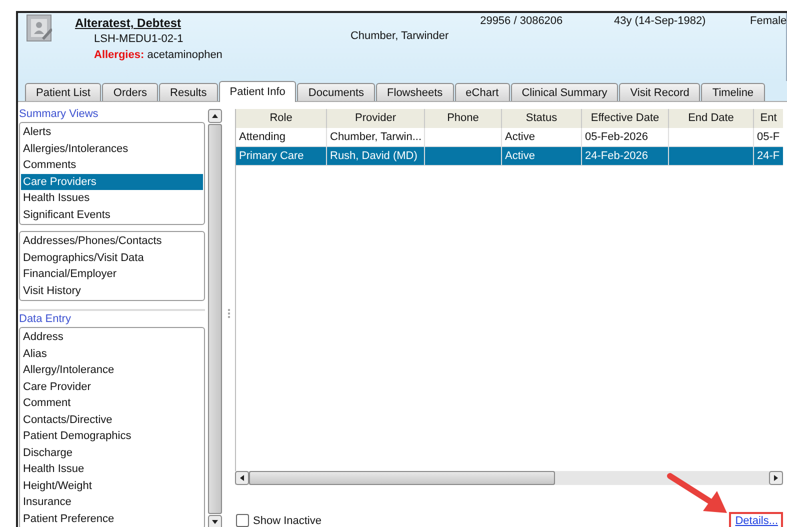 This screenshot has width=787, height=527. I want to click on table-cell: Primary Care, so click(271, 156).